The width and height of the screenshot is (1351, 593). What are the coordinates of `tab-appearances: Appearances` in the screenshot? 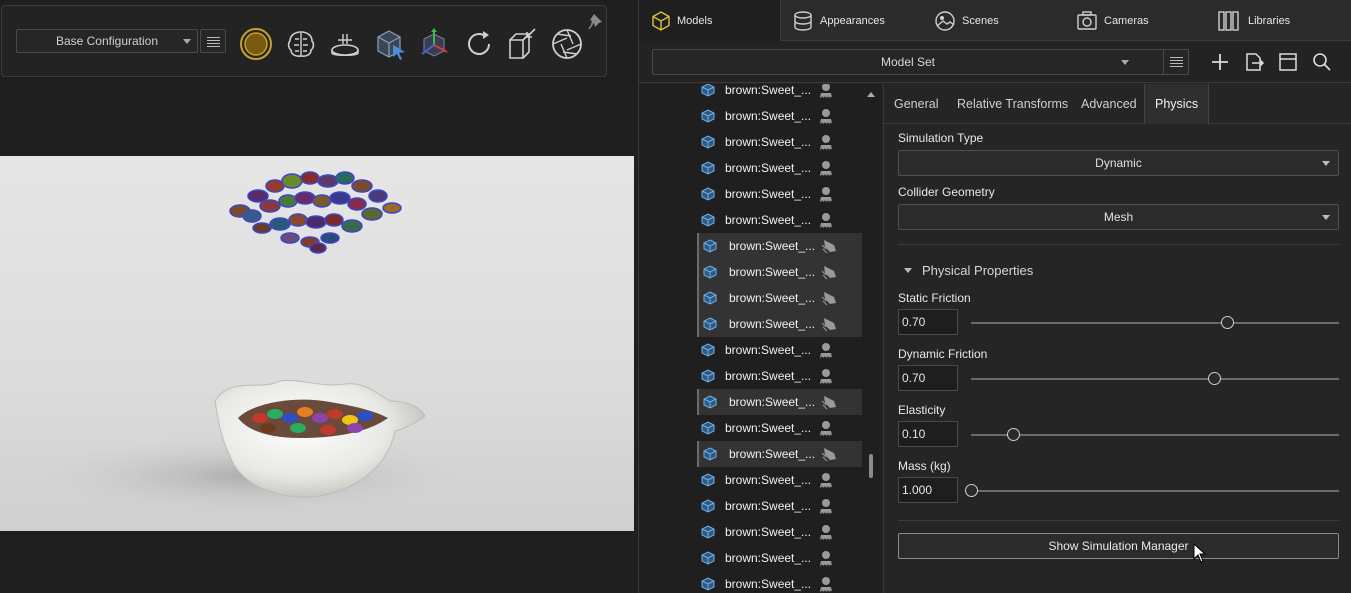 It's located at (838, 20).